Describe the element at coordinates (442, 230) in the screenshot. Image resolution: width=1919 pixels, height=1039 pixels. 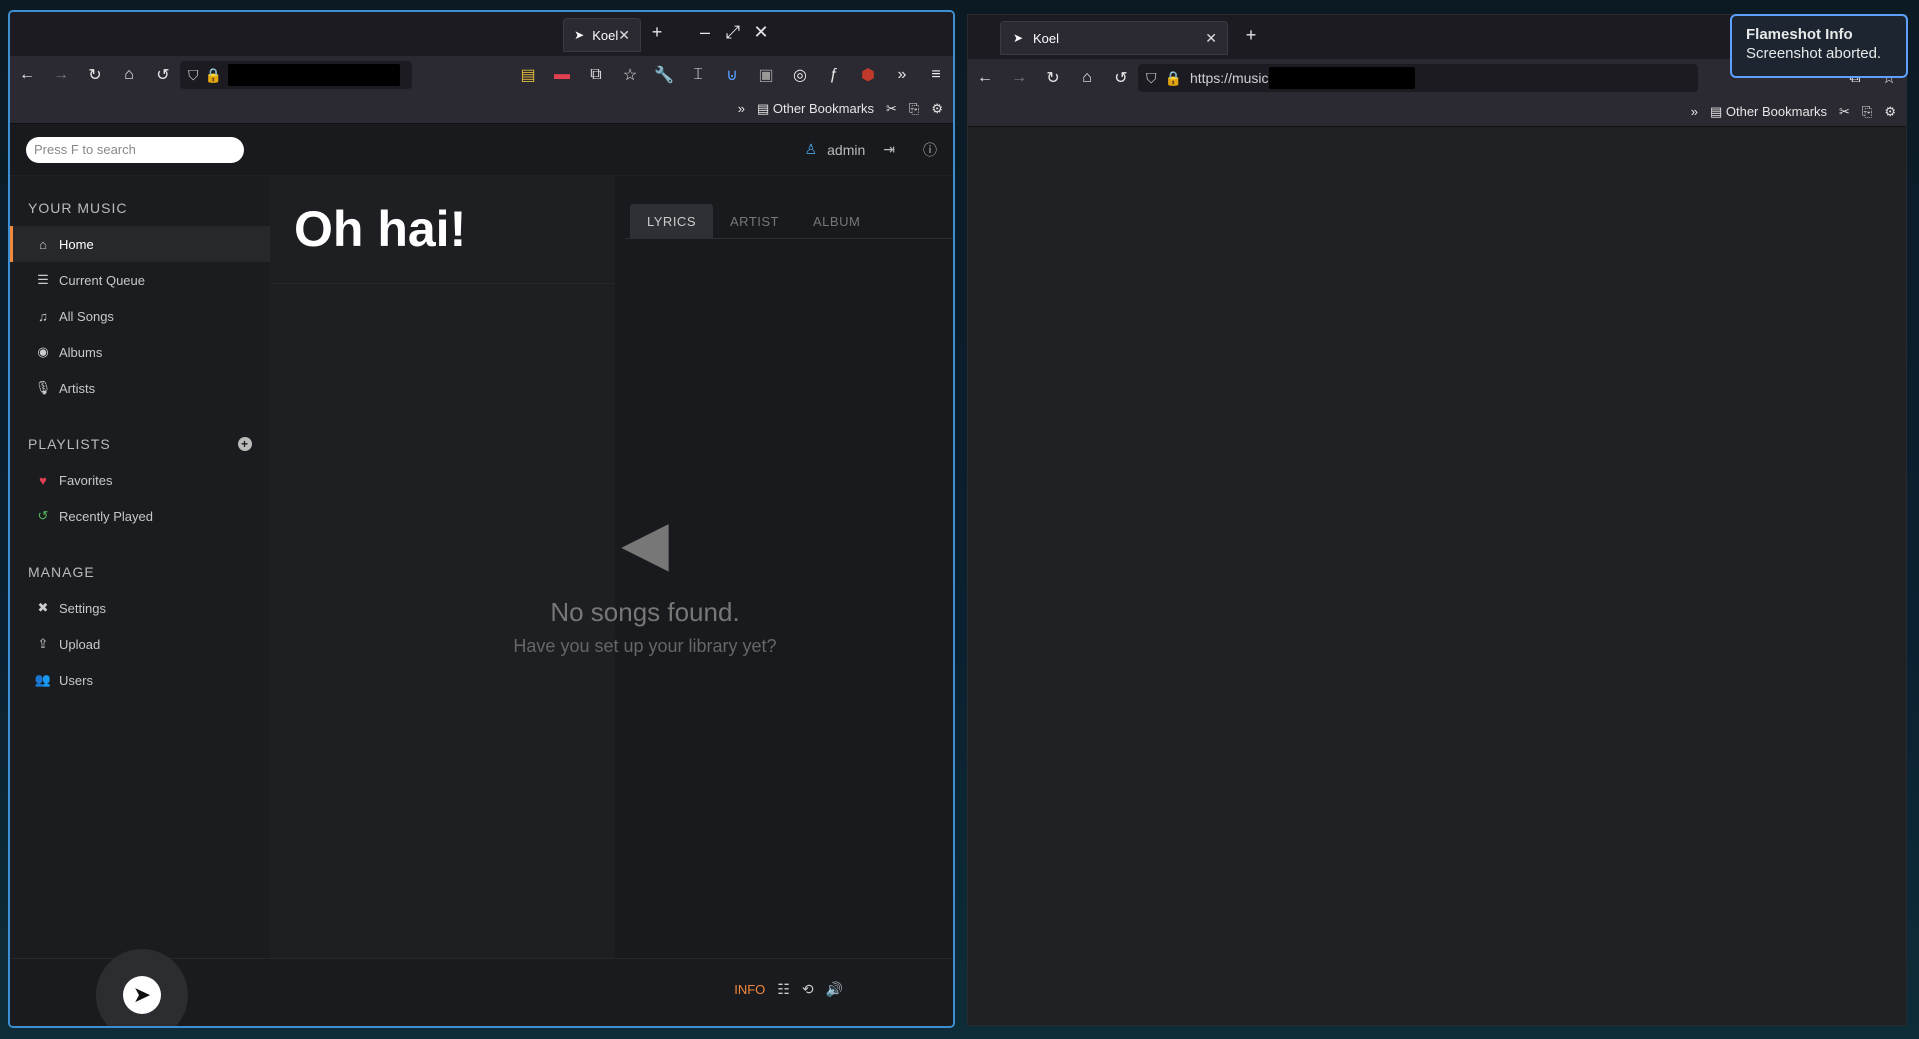
I see `page-title: Oh hai!` at that location.